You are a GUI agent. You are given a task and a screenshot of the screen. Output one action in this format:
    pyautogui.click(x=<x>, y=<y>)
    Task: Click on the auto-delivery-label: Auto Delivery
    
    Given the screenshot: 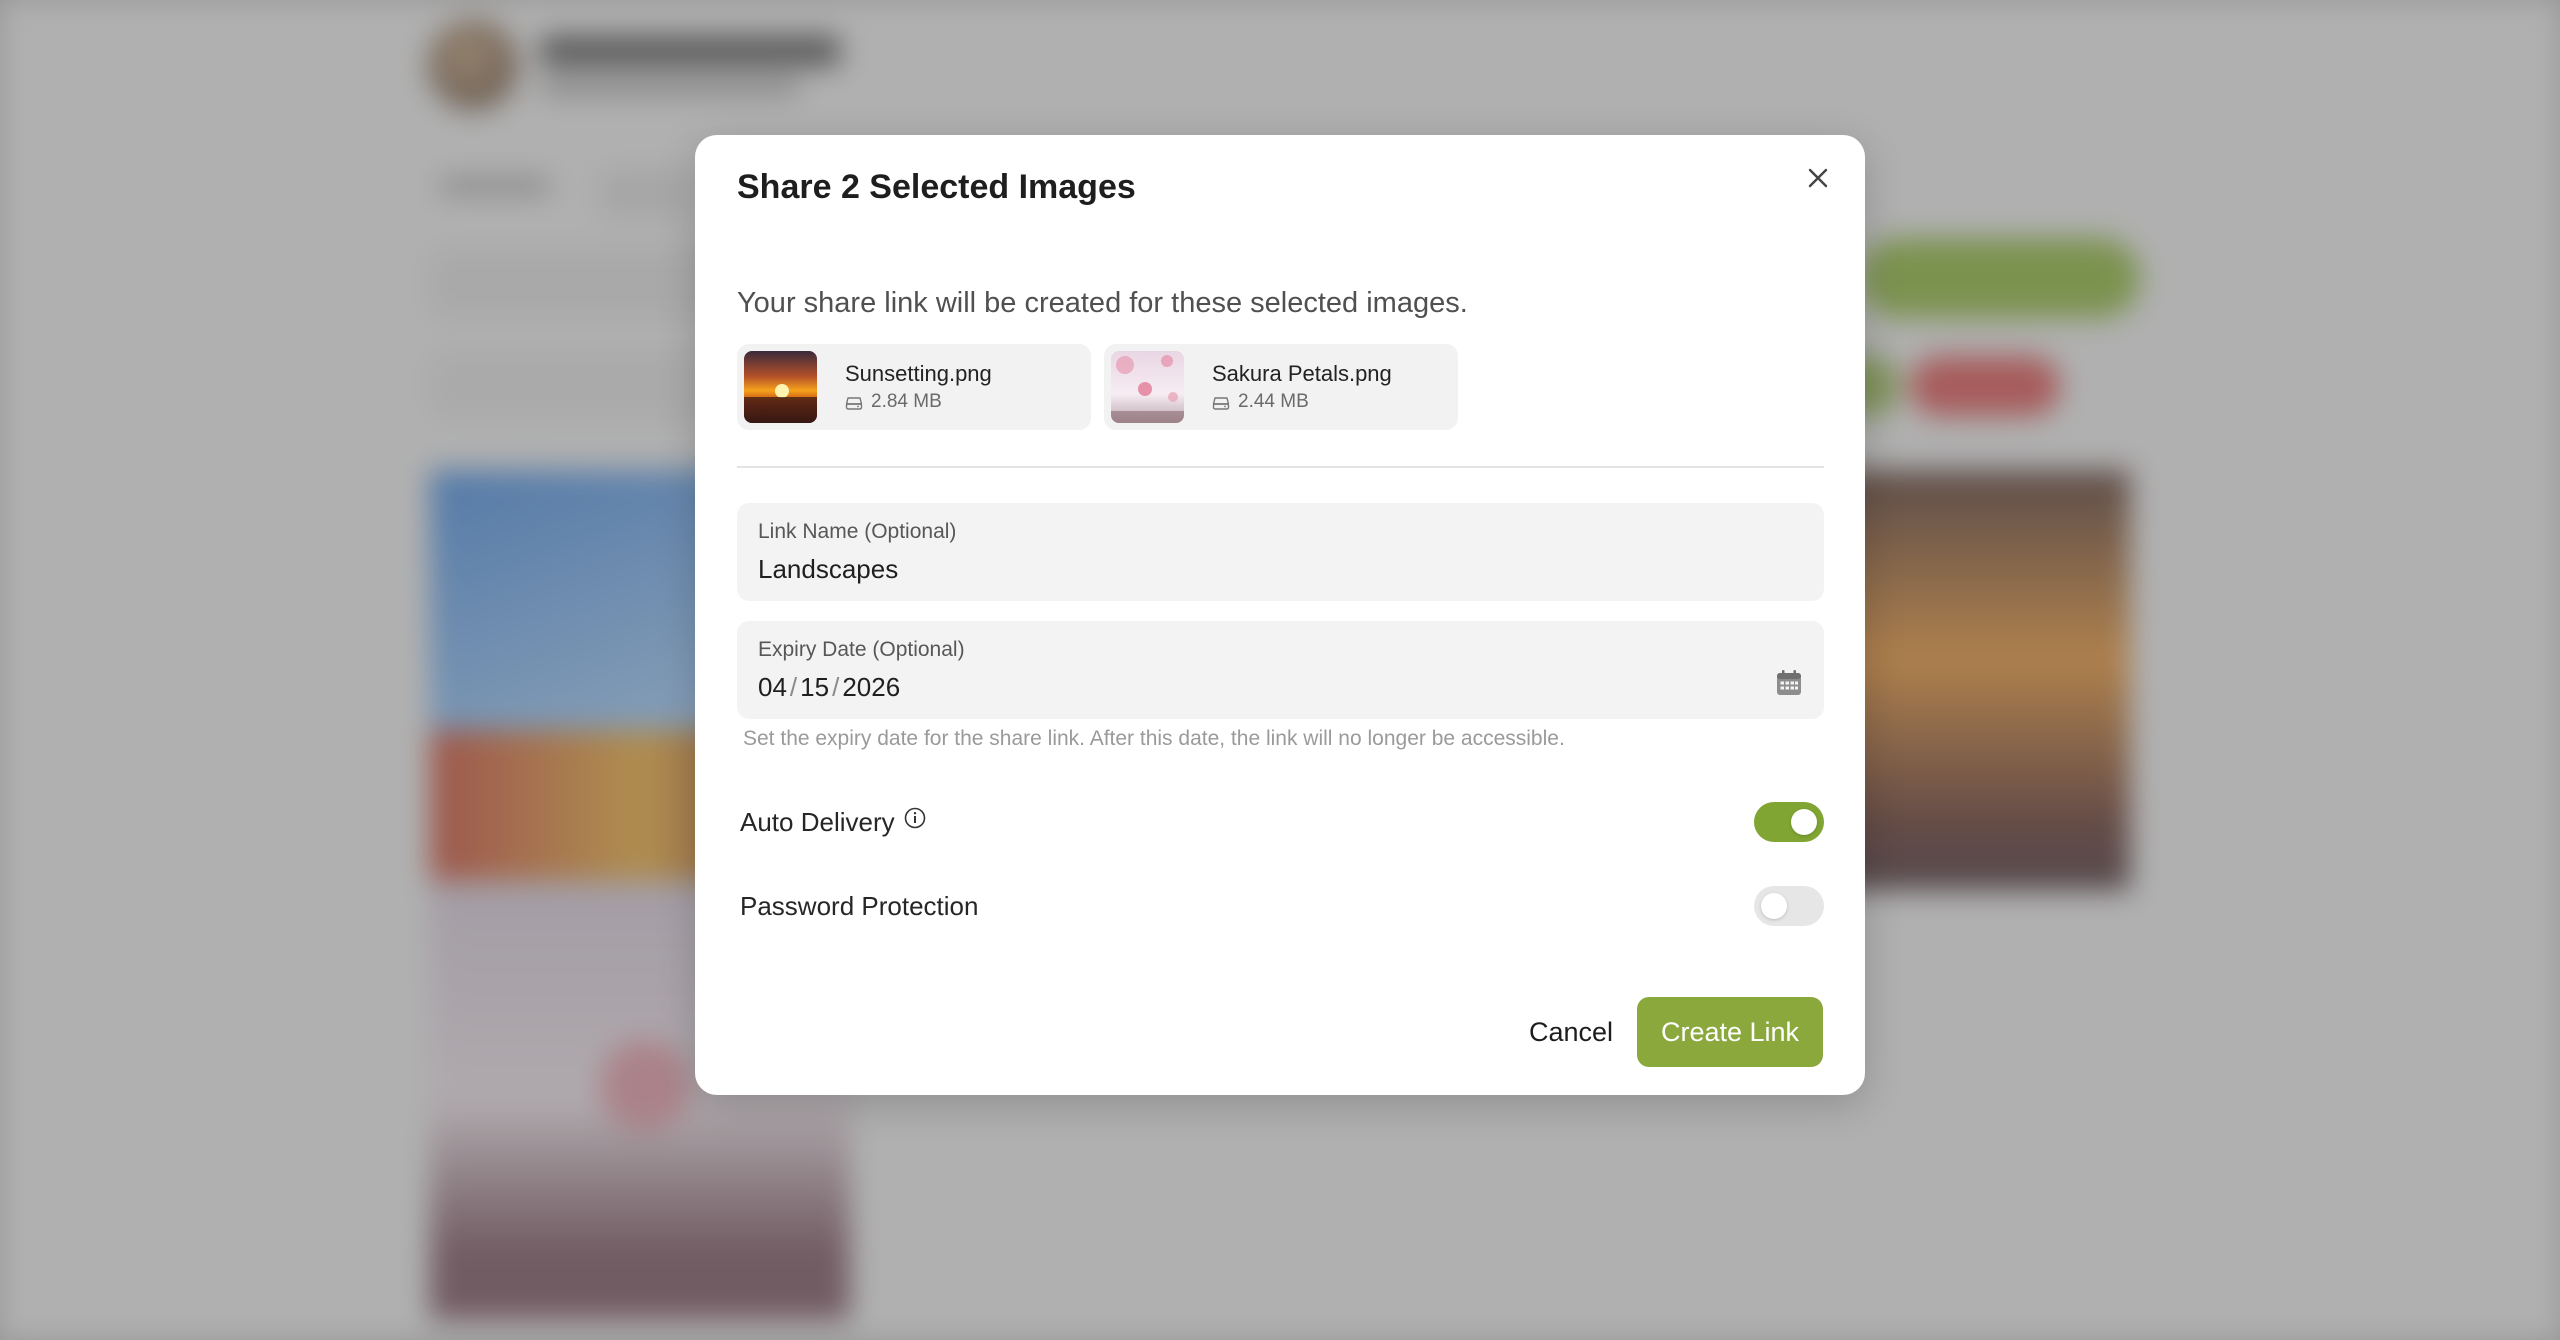 What is the action you would take?
    pyautogui.click(x=817, y=822)
    